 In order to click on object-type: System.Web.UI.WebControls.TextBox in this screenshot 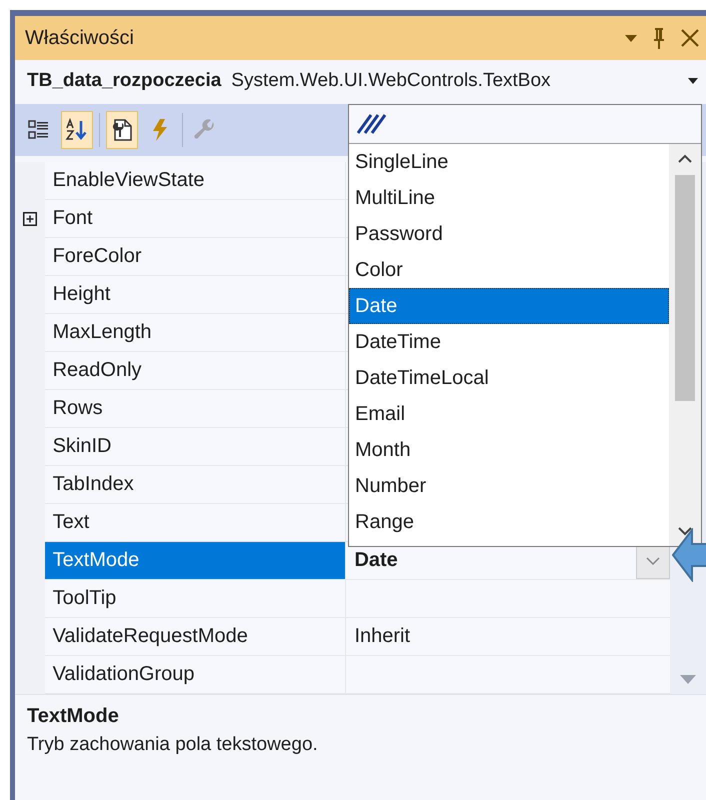, I will do `click(391, 81)`.